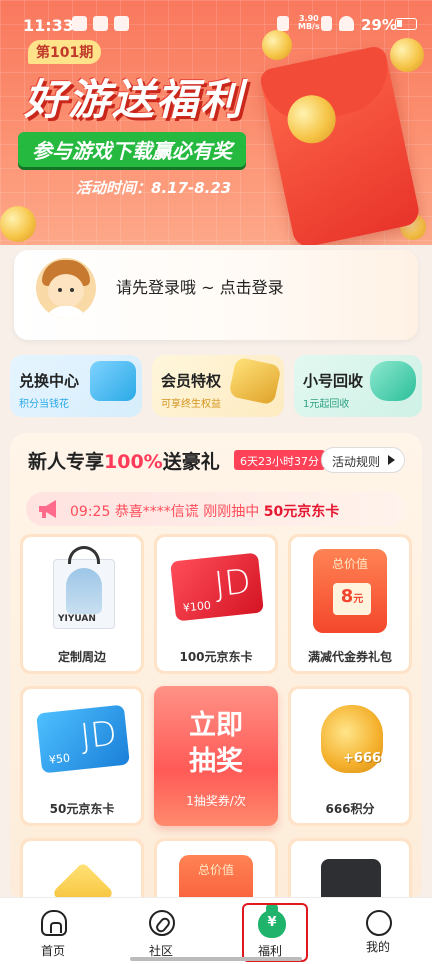 This screenshot has width=432, height=964. What do you see at coordinates (59, 759) in the screenshot?
I see `jd-card-value: ¥50` at bounding box center [59, 759].